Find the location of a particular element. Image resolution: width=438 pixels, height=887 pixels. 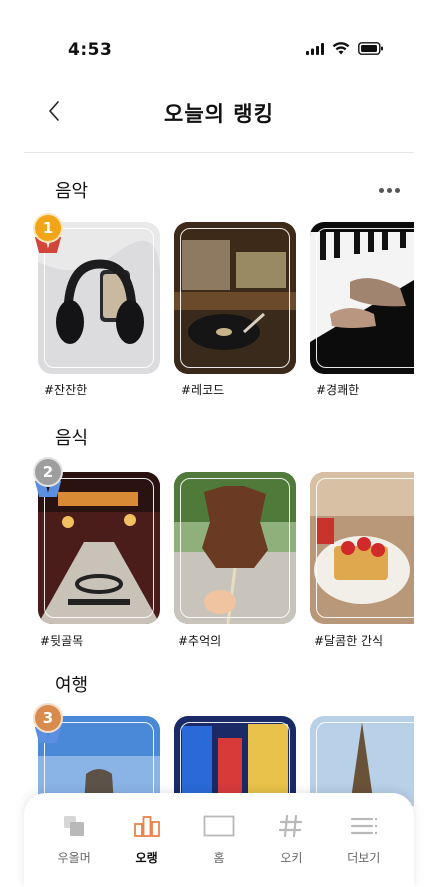

medal: 1 is located at coordinates (48, 228).